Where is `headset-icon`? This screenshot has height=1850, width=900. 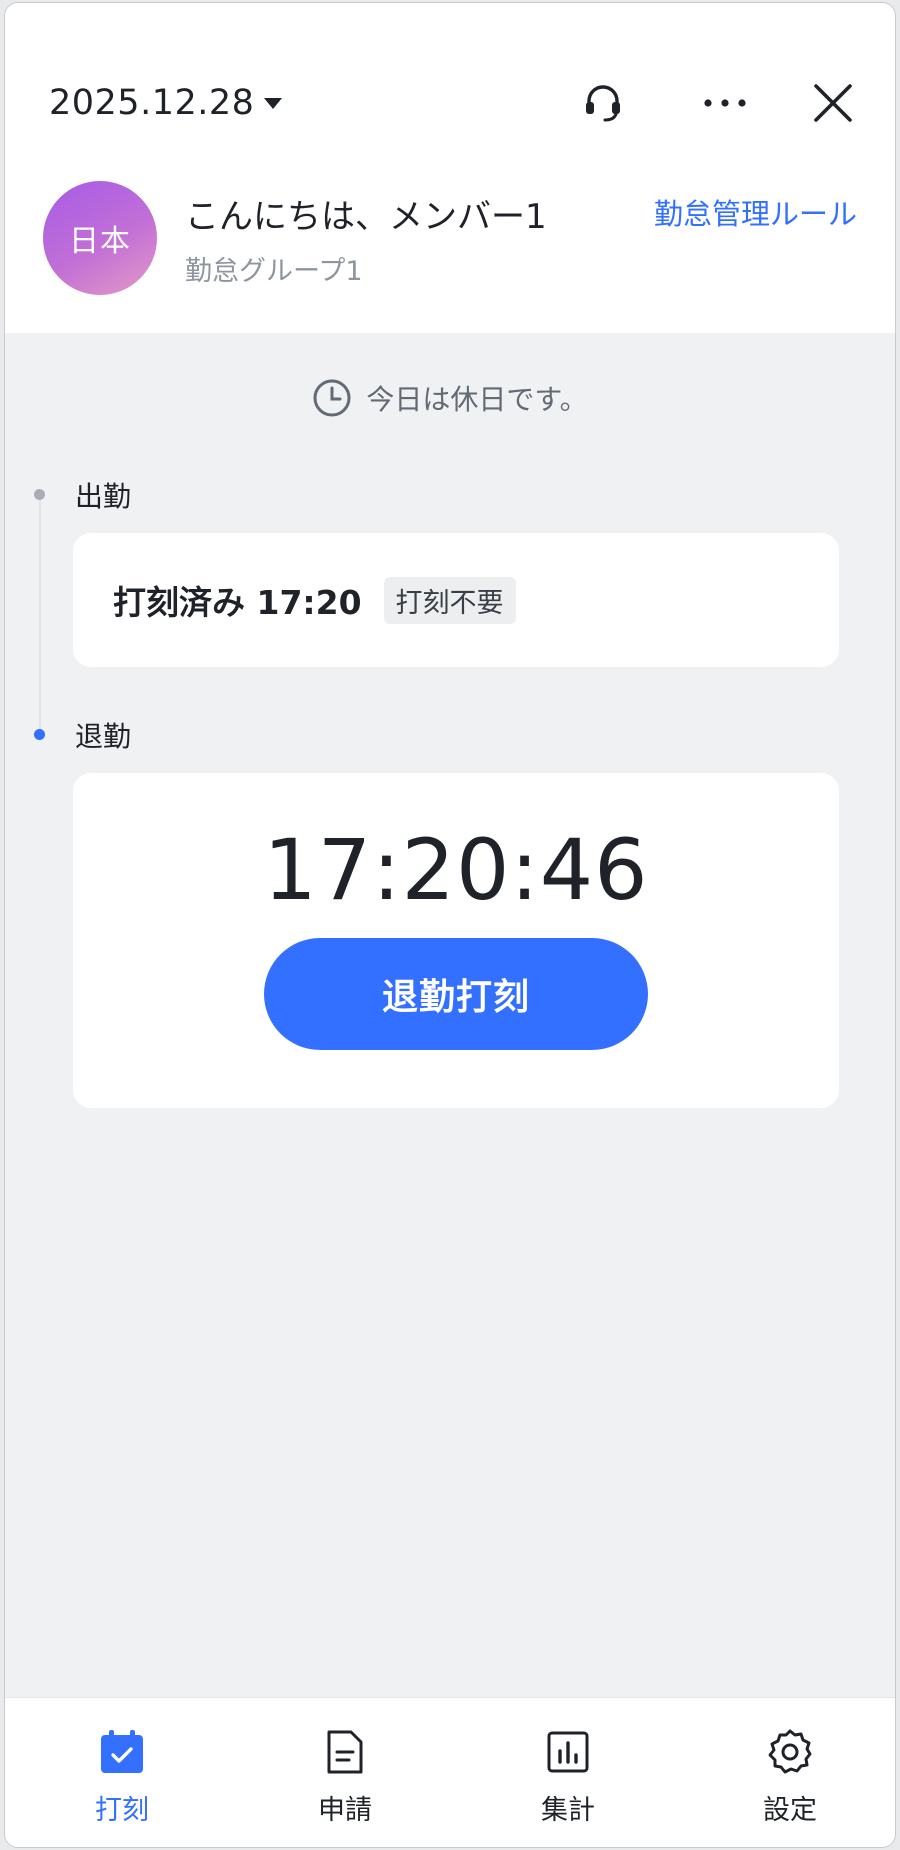 headset-icon is located at coordinates (603, 103).